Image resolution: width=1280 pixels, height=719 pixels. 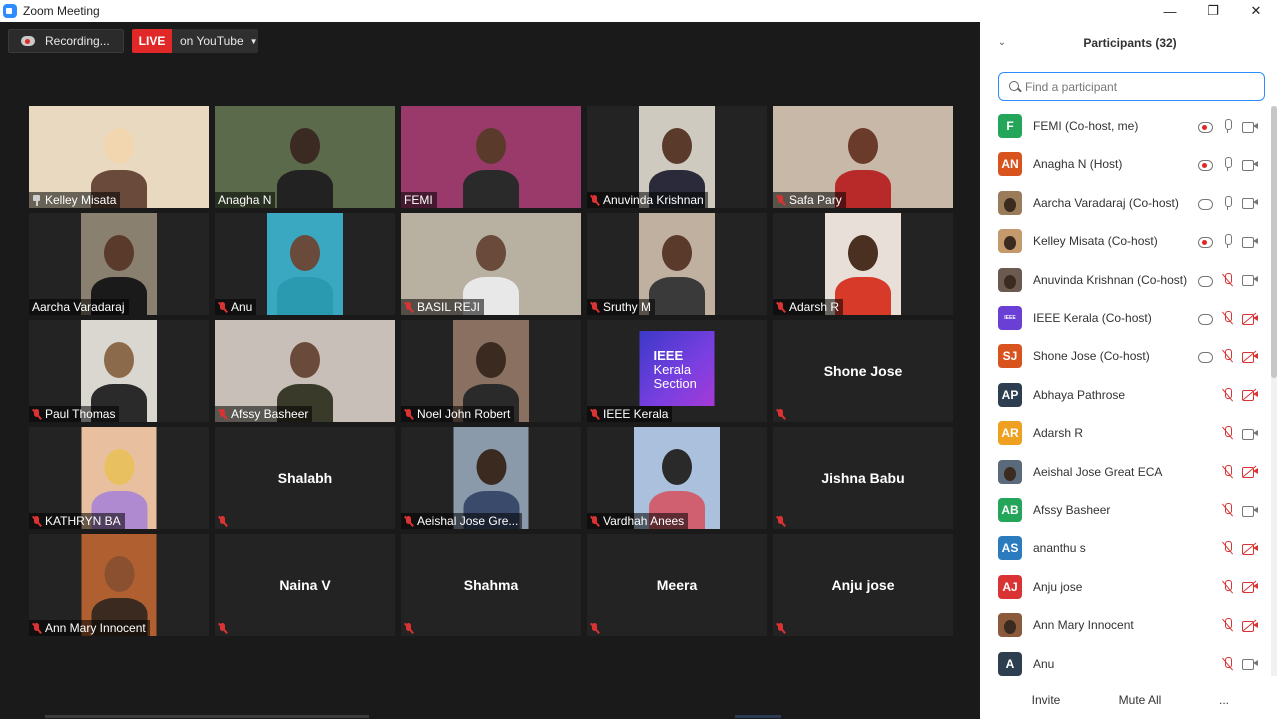 What do you see at coordinates (808, 307) in the screenshot?
I see `participant-label: Adarsh R` at bounding box center [808, 307].